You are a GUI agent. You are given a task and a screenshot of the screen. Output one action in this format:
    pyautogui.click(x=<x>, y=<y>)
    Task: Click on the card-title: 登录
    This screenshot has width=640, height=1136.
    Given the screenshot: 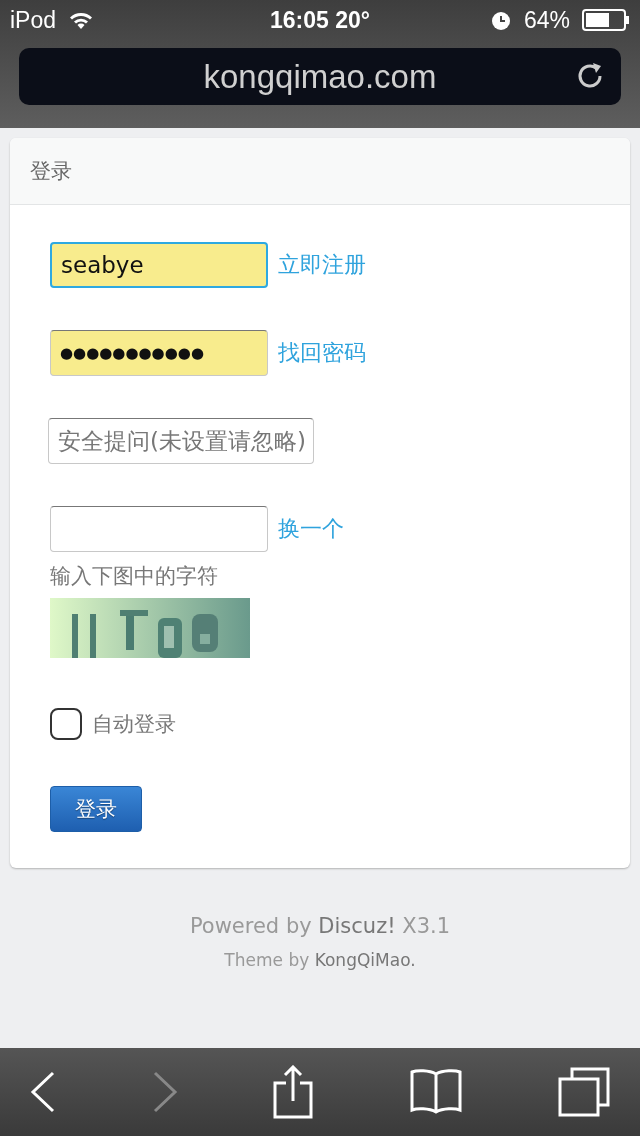 What is the action you would take?
    pyautogui.click(x=51, y=171)
    